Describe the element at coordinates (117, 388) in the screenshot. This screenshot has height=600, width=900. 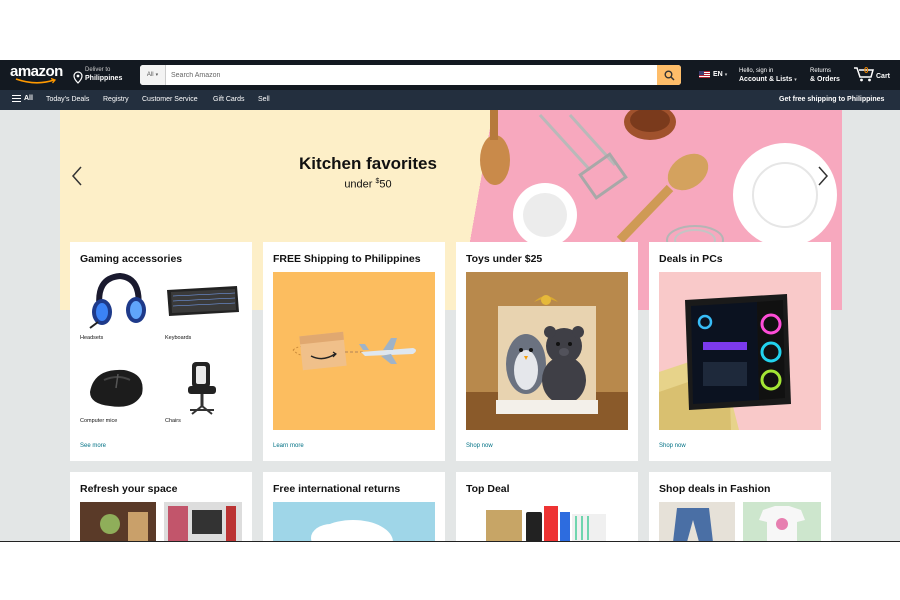
I see `mouse-image` at that location.